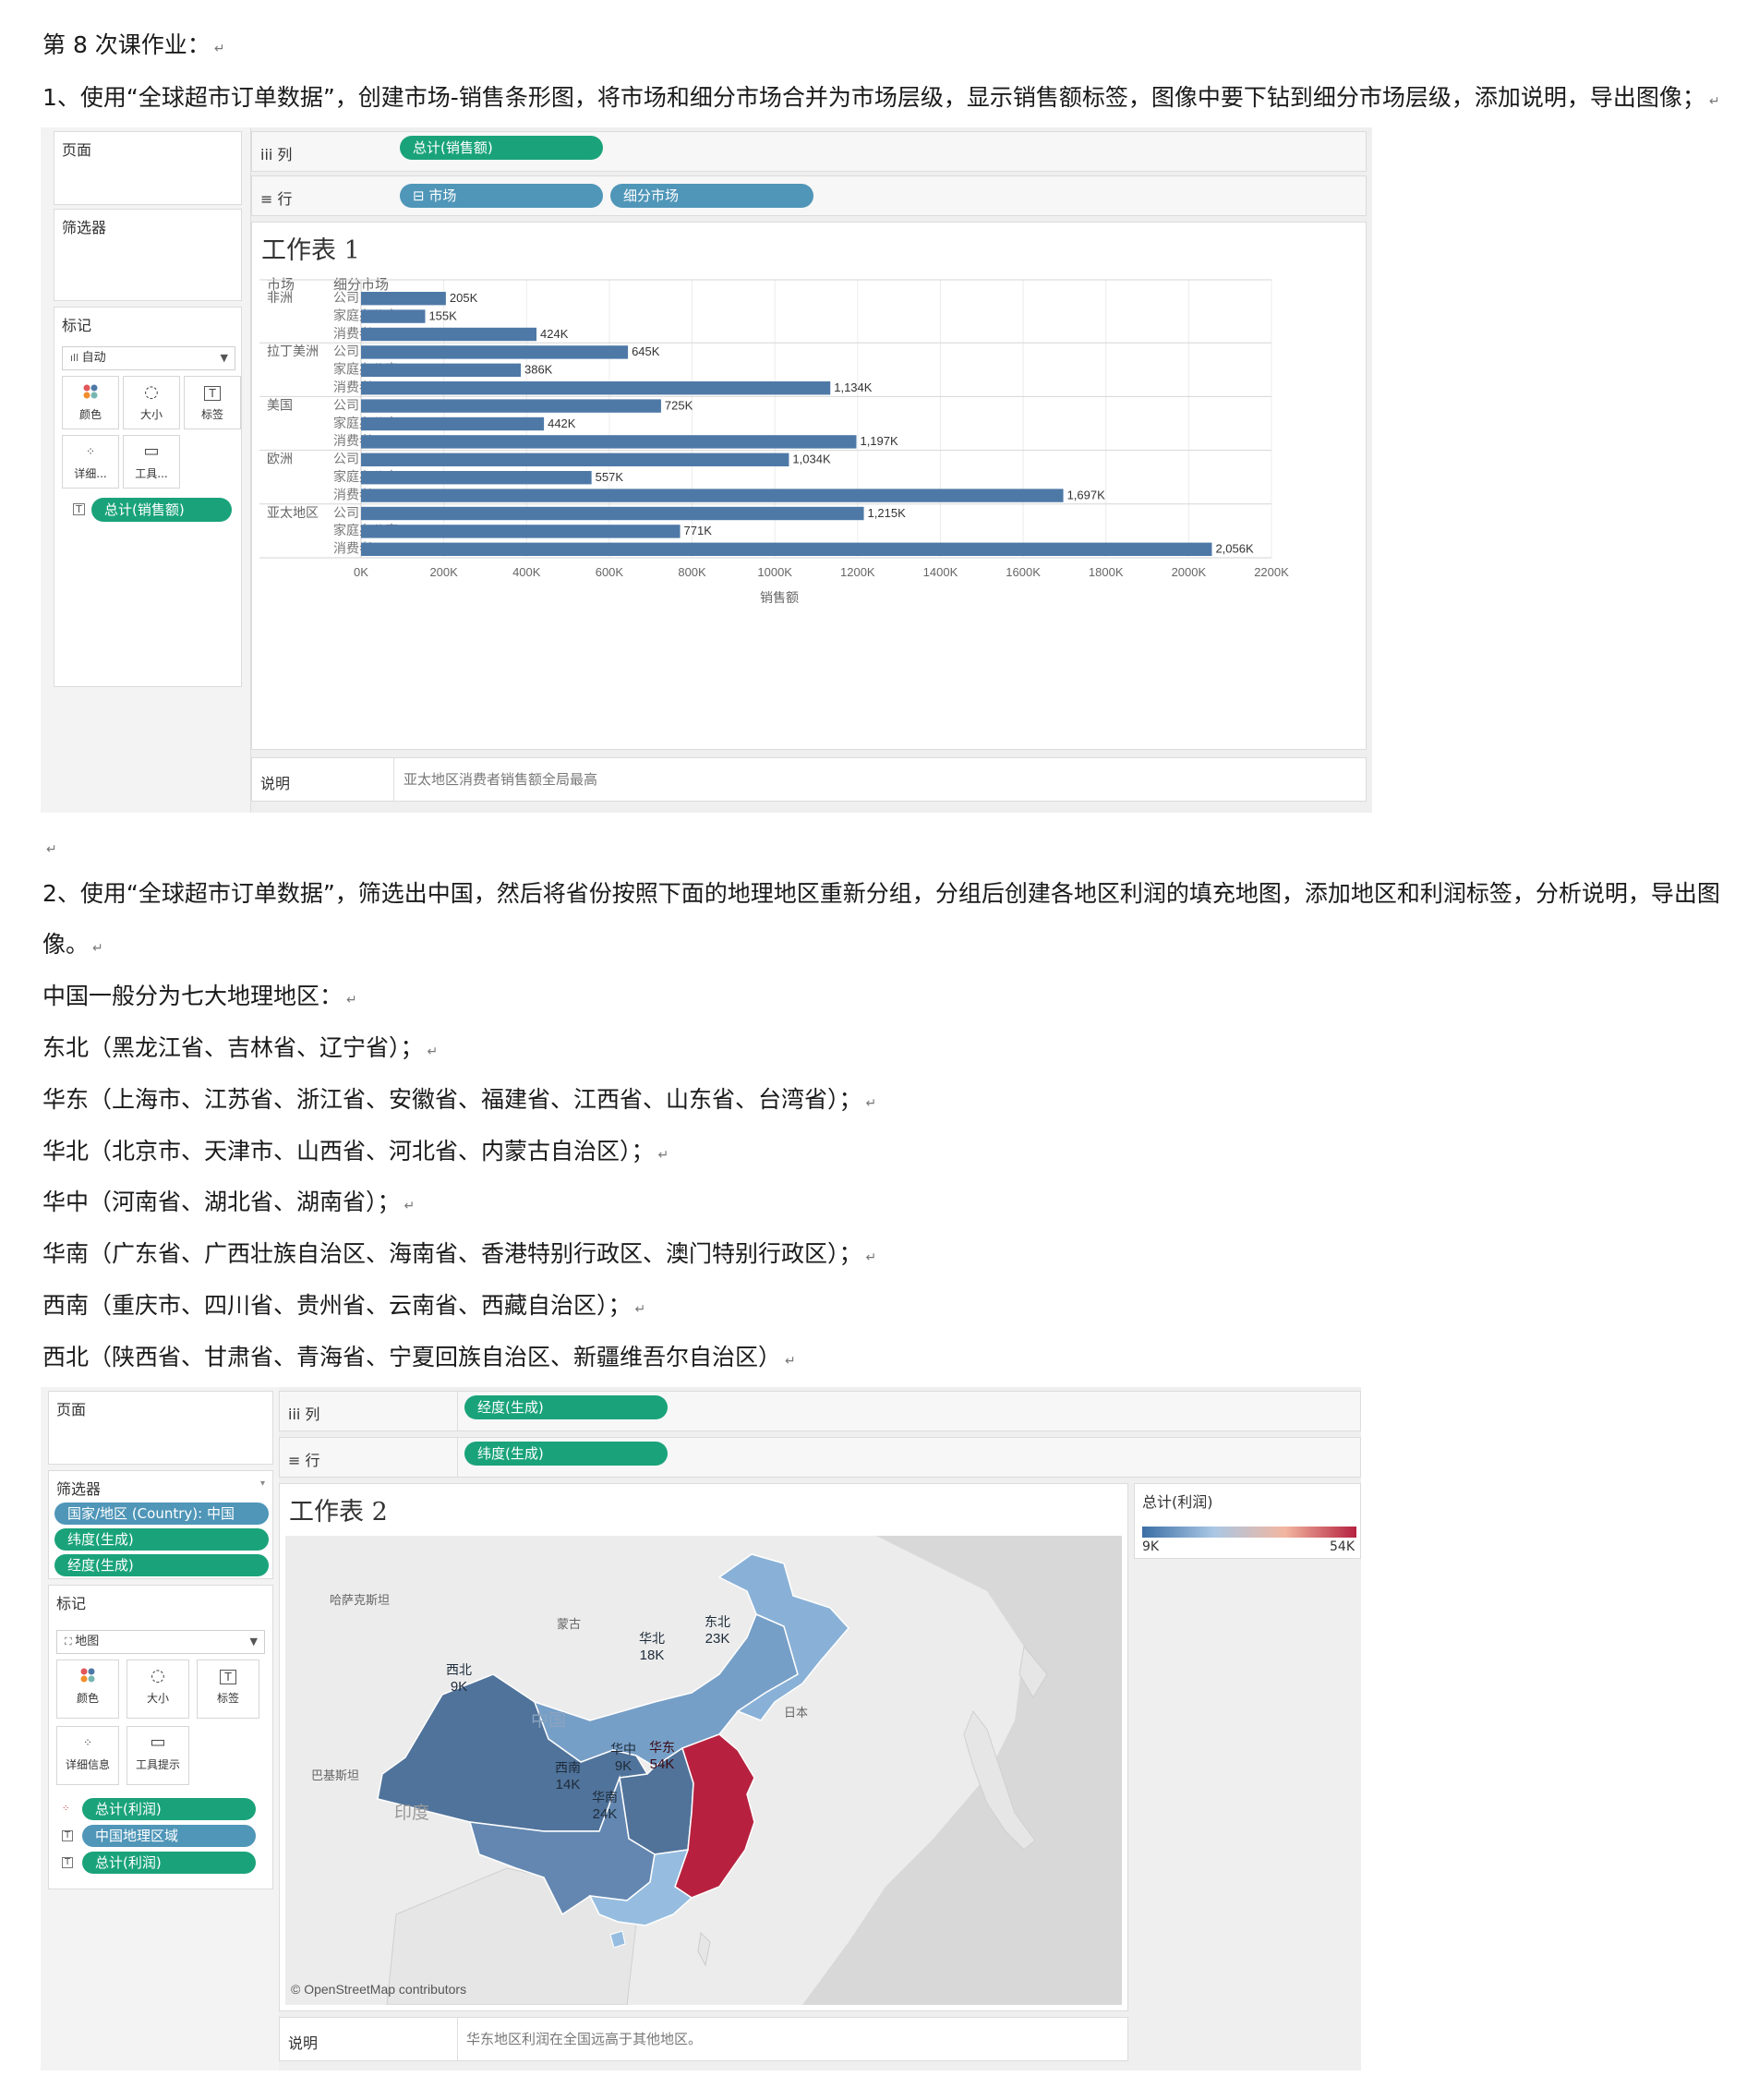 The image size is (1747, 2100). Describe the element at coordinates (853, 387) in the screenshot. I see `bar-value-label: 1,134K` at that location.